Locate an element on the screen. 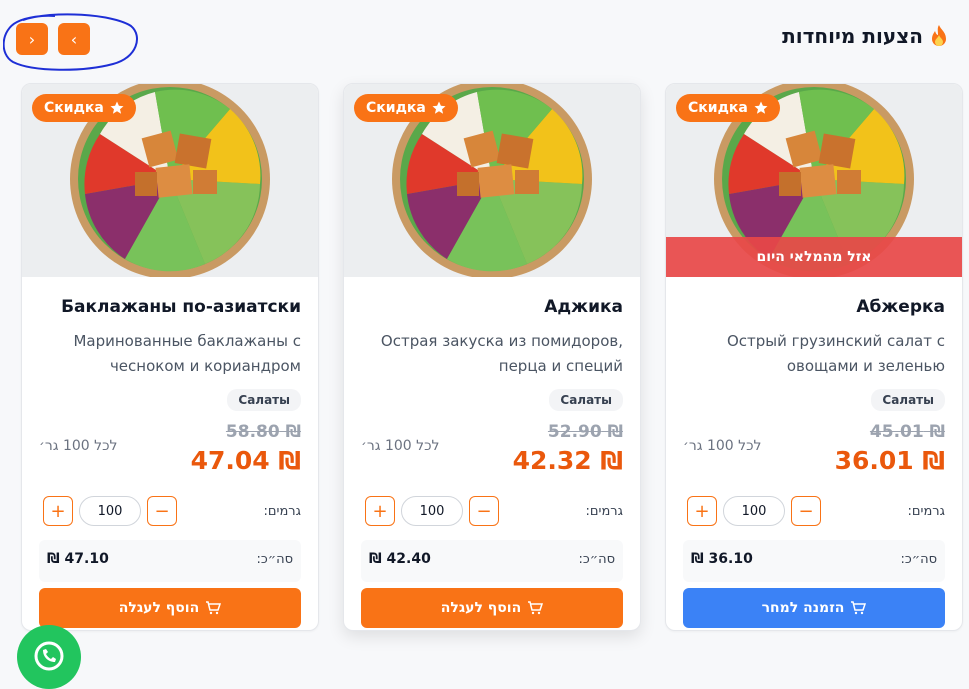 The width and height of the screenshot is (969, 689). total-row: סה״כ: ₪ 36.10 is located at coordinates (814, 561).